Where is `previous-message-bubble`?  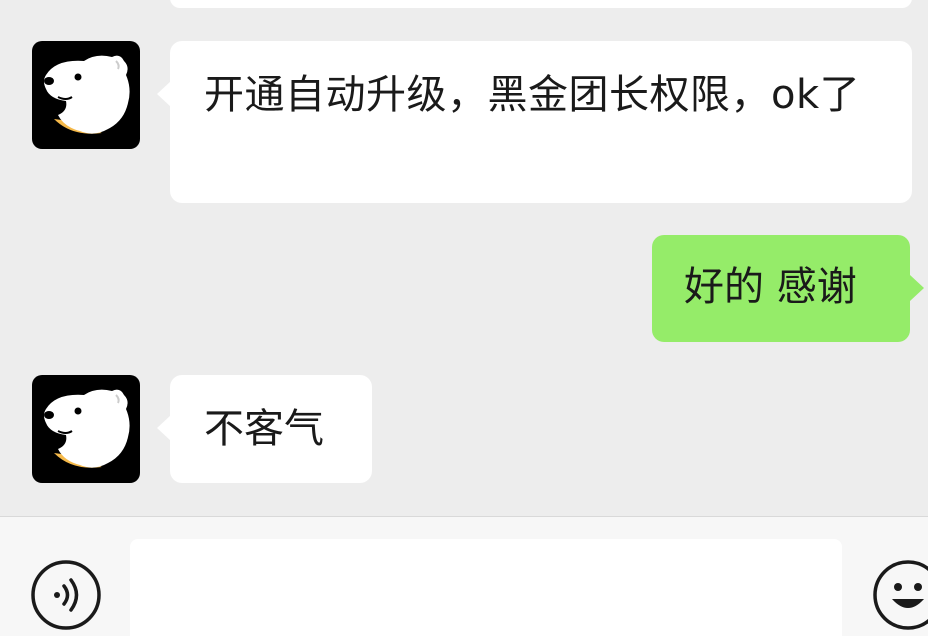 previous-message-bubble is located at coordinates (541, 4).